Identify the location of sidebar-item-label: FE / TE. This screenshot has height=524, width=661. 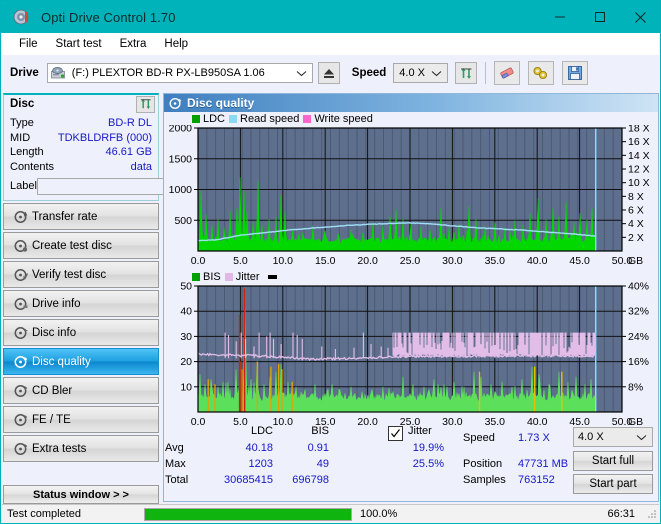
(51, 419).